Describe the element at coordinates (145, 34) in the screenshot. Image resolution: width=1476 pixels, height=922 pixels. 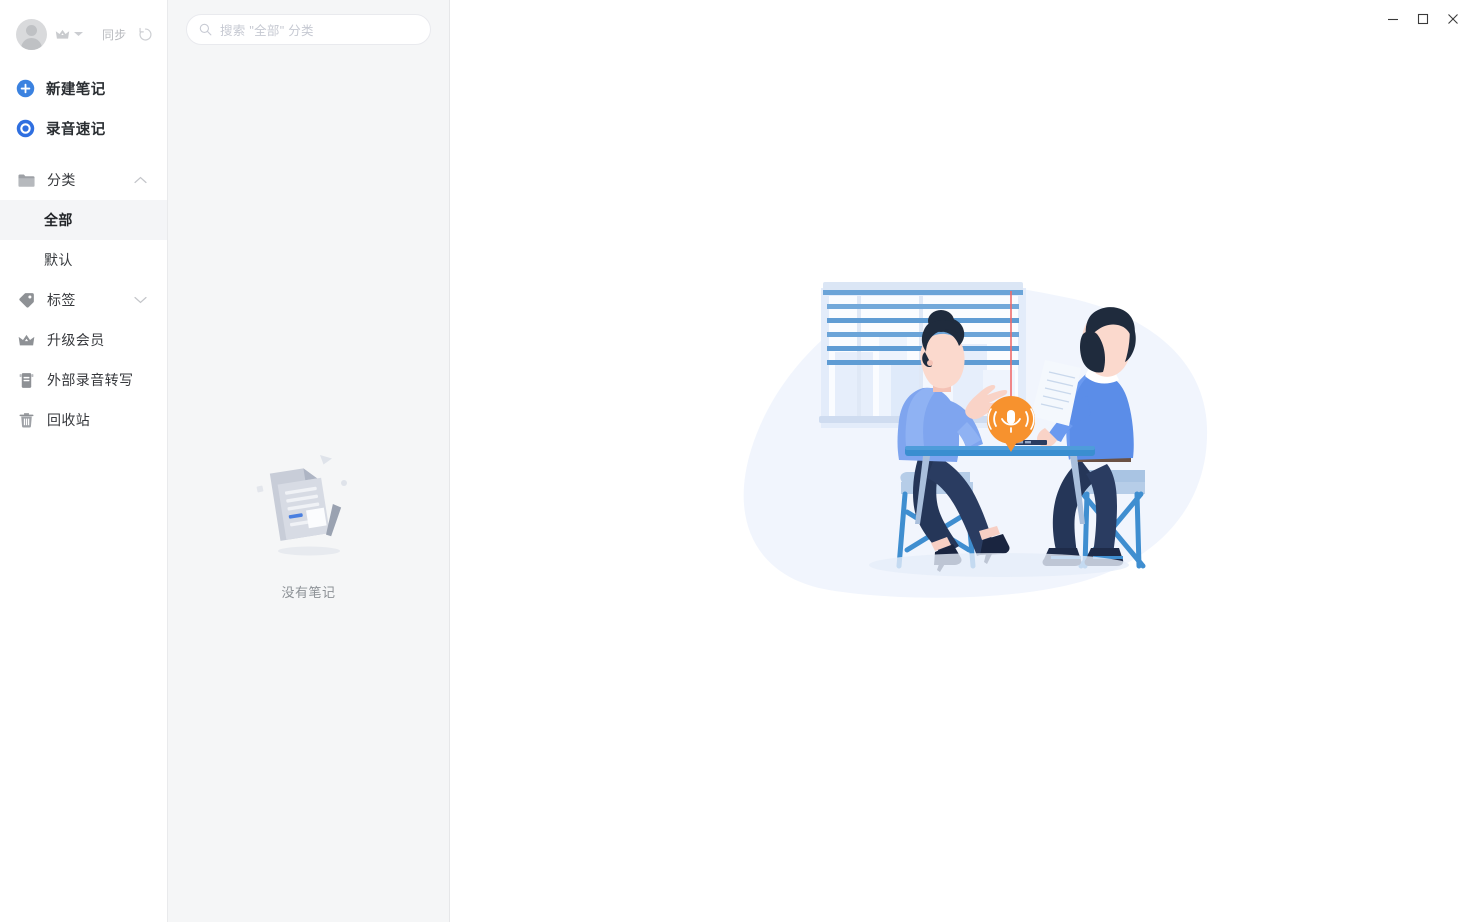
I see `sync-refresh-icon` at that location.